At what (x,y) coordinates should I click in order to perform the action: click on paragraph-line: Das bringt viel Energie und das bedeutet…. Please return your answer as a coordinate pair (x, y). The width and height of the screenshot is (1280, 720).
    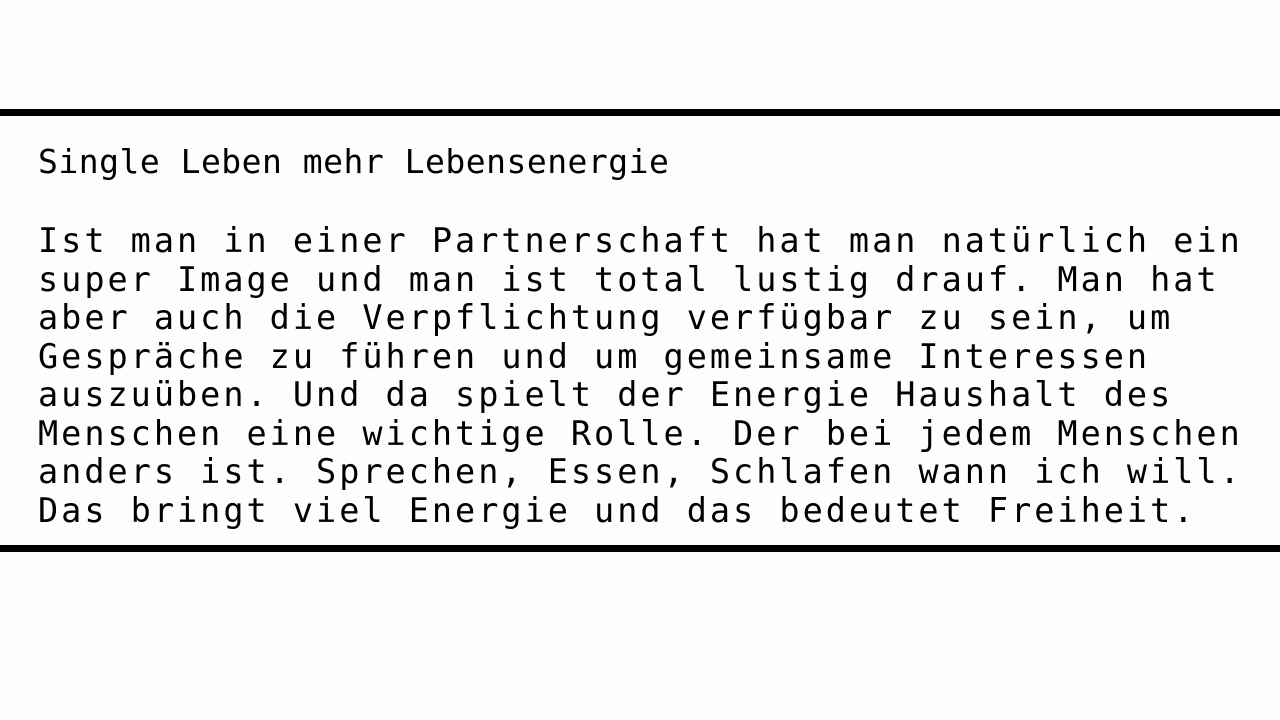
    Looking at the image, I should click on (617, 510).